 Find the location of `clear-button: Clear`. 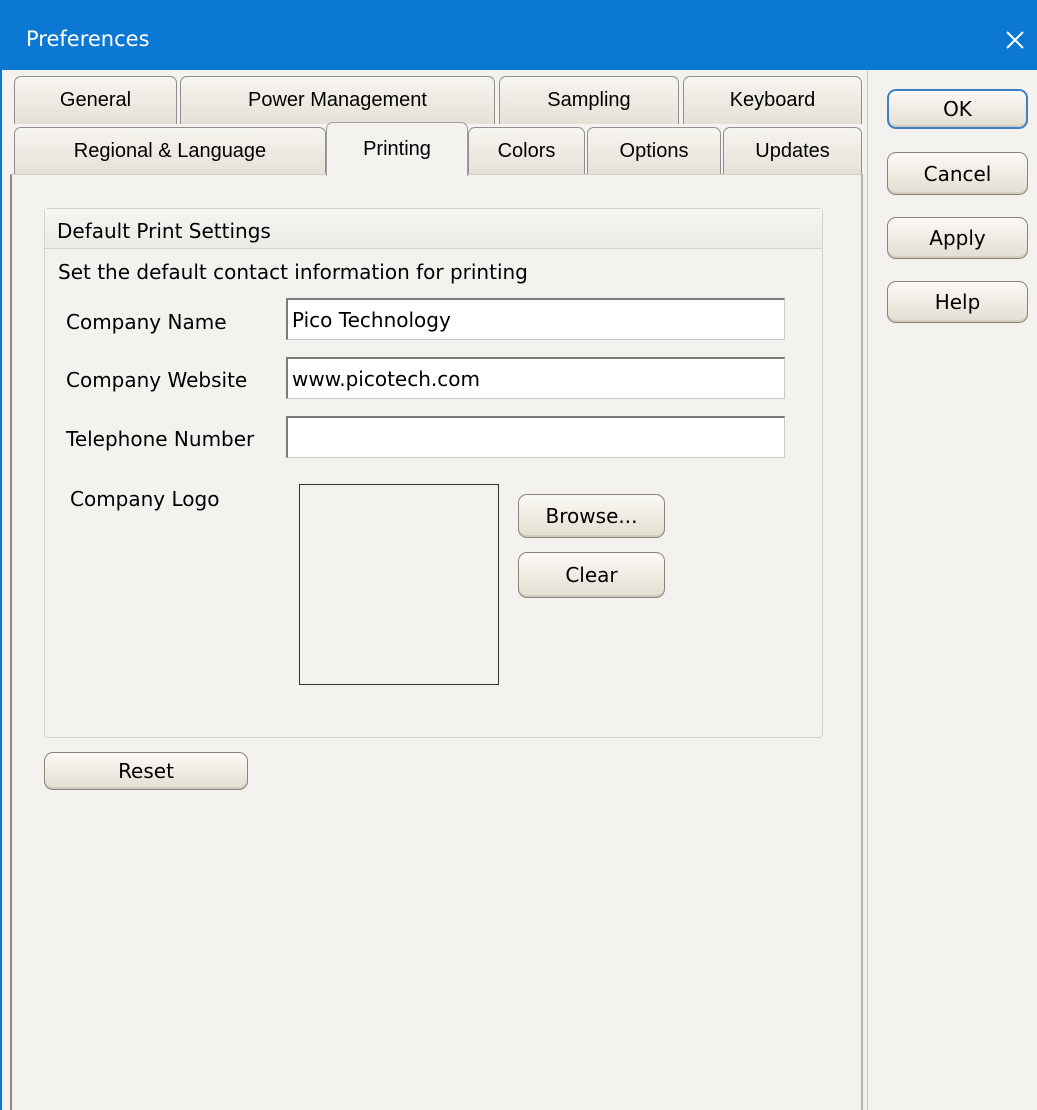

clear-button: Clear is located at coordinates (591, 575).